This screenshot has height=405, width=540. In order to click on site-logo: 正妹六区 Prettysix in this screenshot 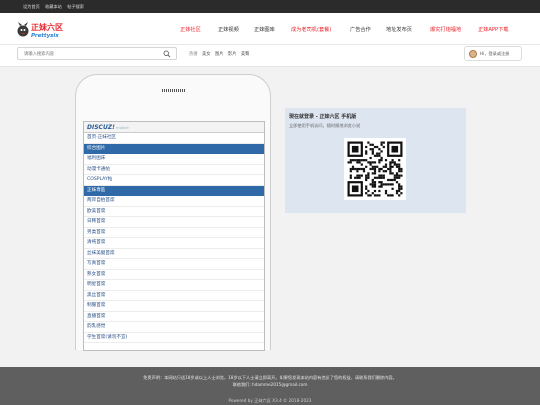, I will do `click(48, 30)`.